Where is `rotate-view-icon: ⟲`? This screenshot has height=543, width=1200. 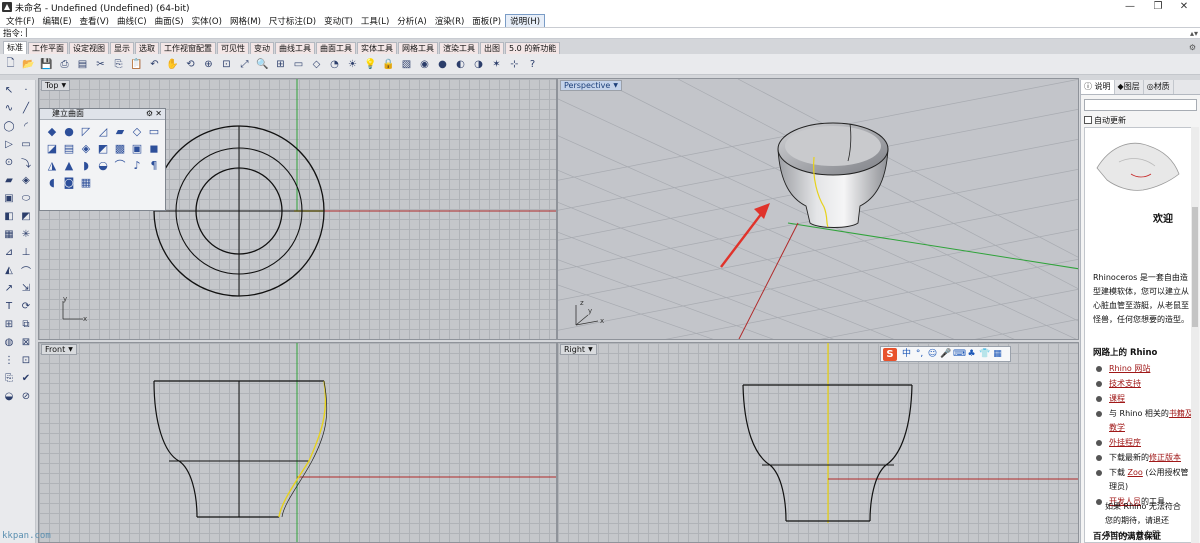 rotate-view-icon: ⟲ is located at coordinates (190, 64).